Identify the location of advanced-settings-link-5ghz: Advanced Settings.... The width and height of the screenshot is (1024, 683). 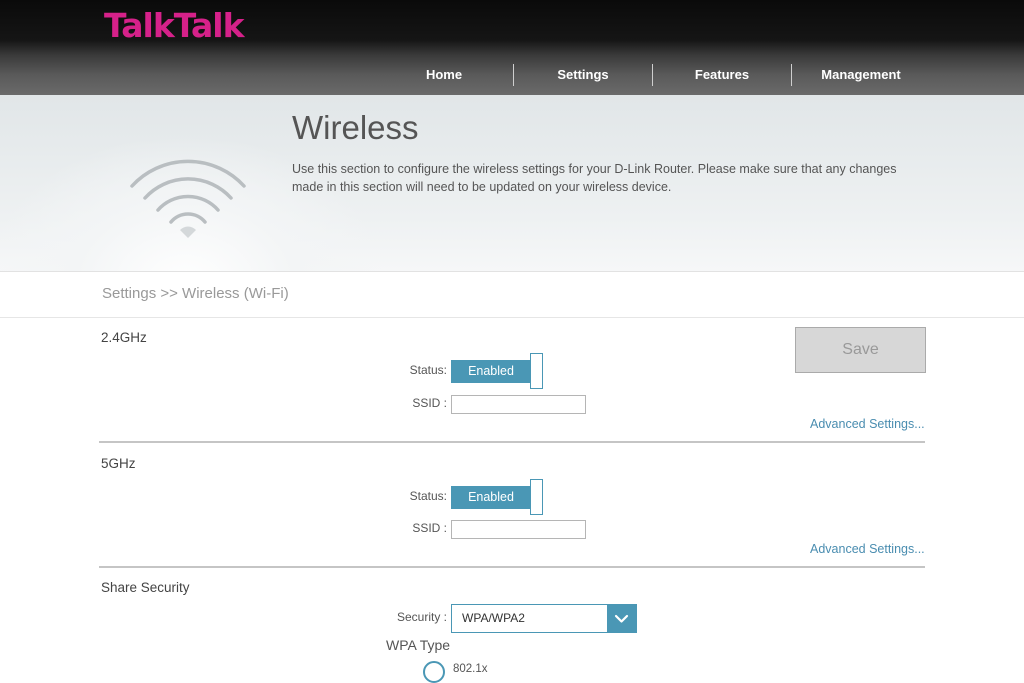
(867, 549).